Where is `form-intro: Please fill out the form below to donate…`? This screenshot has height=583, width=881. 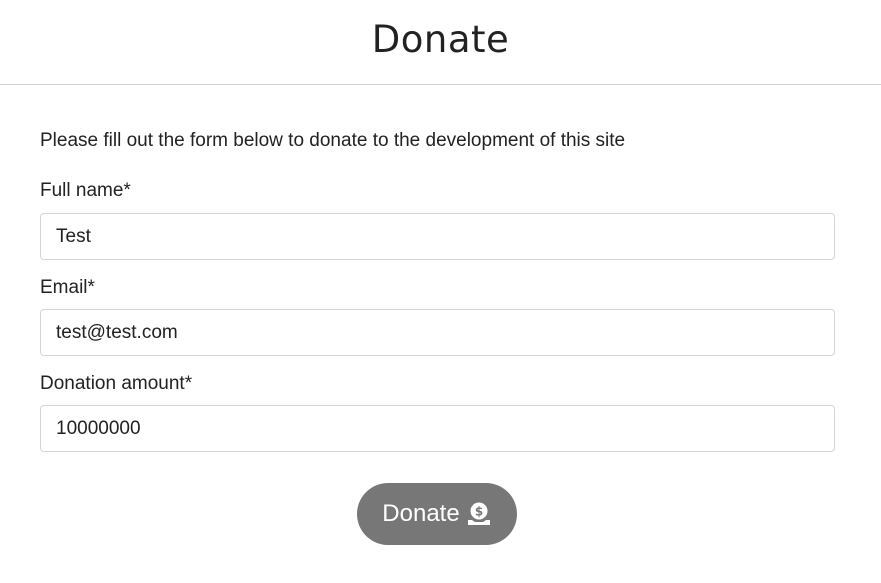
form-intro: Please fill out the form below to donate… is located at coordinates (333, 140).